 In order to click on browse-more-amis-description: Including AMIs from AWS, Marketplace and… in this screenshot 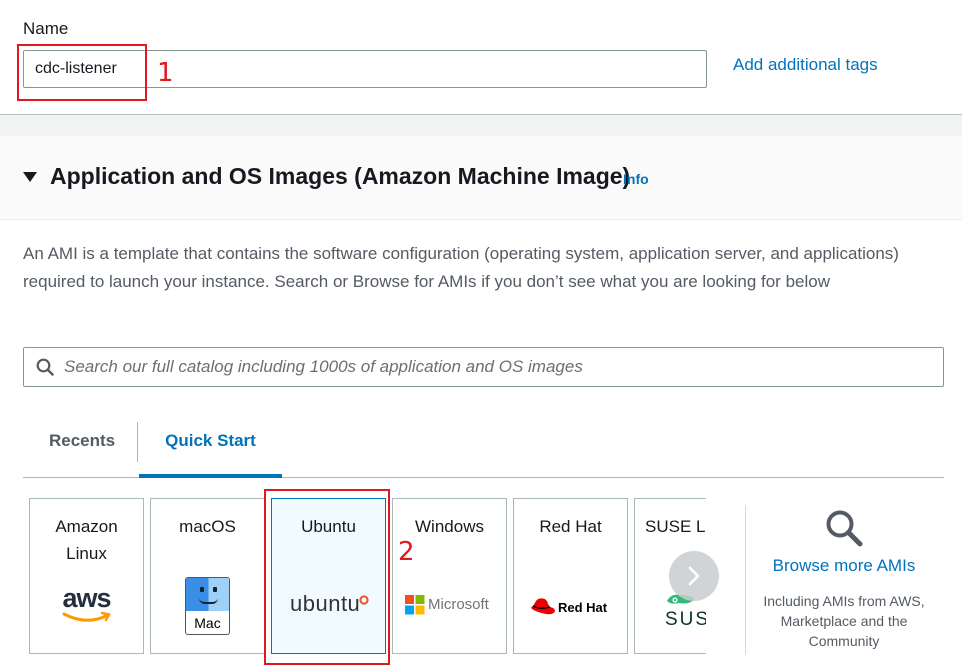, I will do `click(844, 621)`.